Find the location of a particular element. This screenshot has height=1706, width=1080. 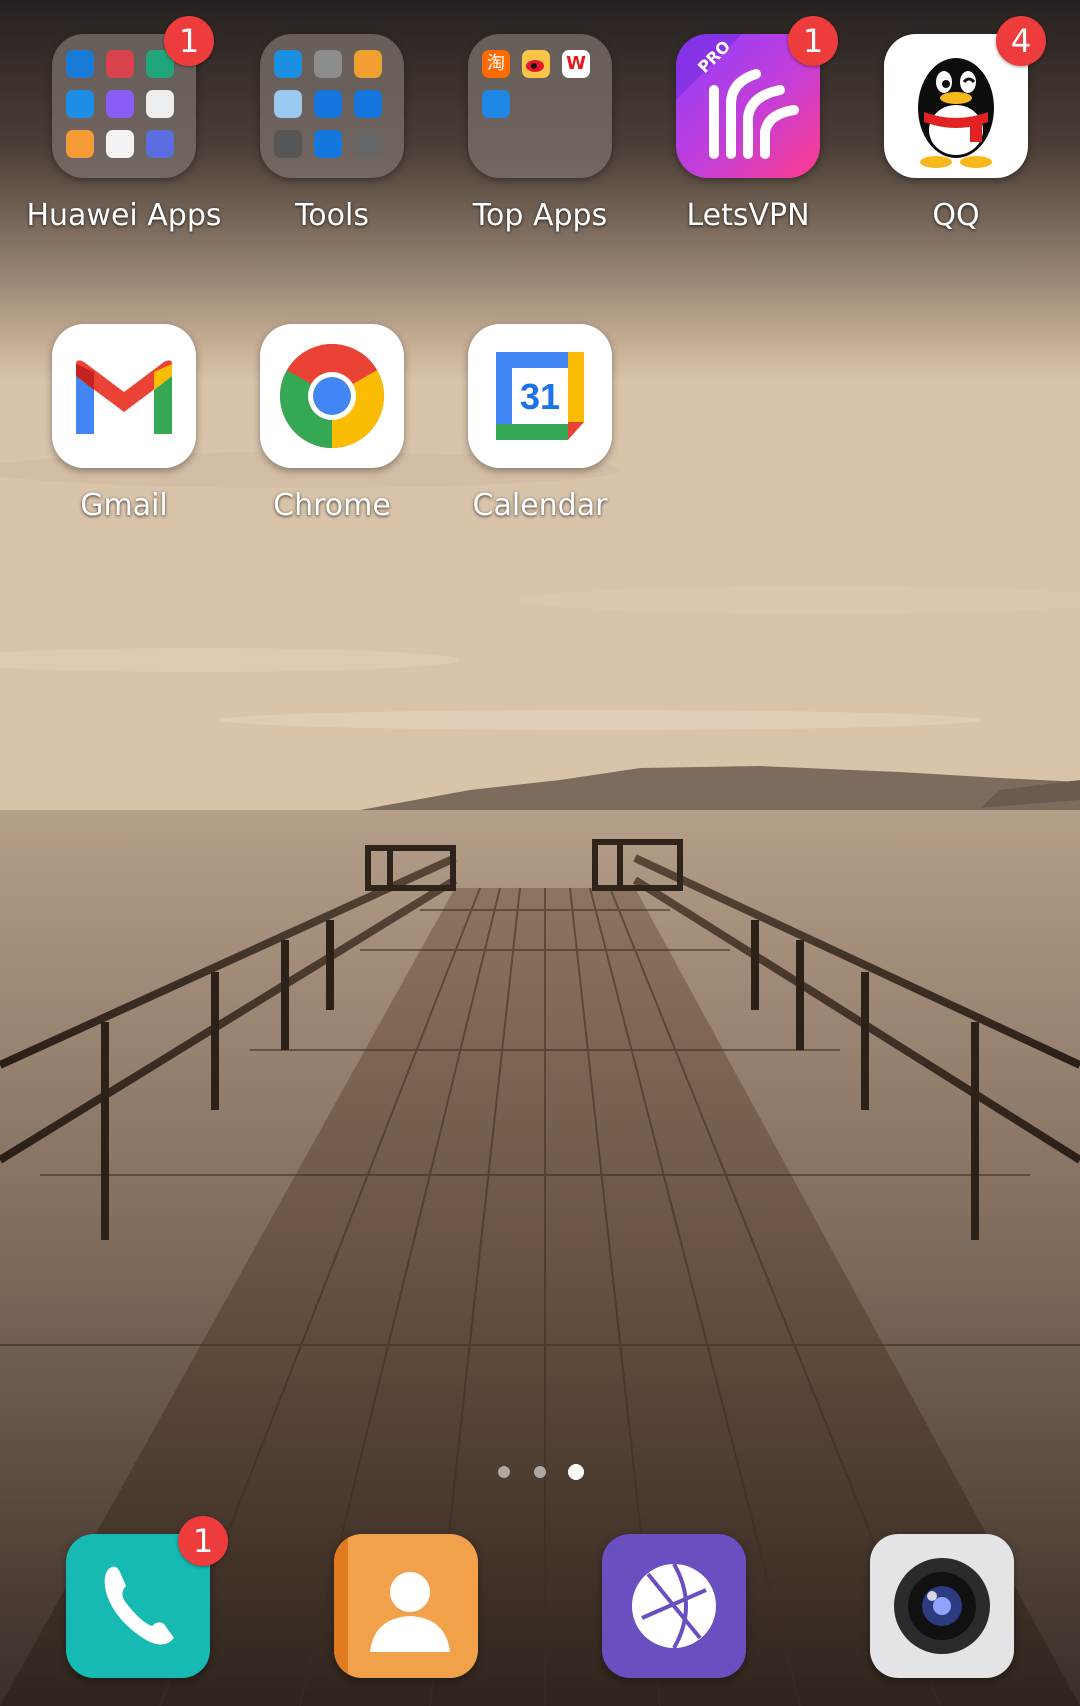

dock-phone: 1 is located at coordinates (147, 1597).